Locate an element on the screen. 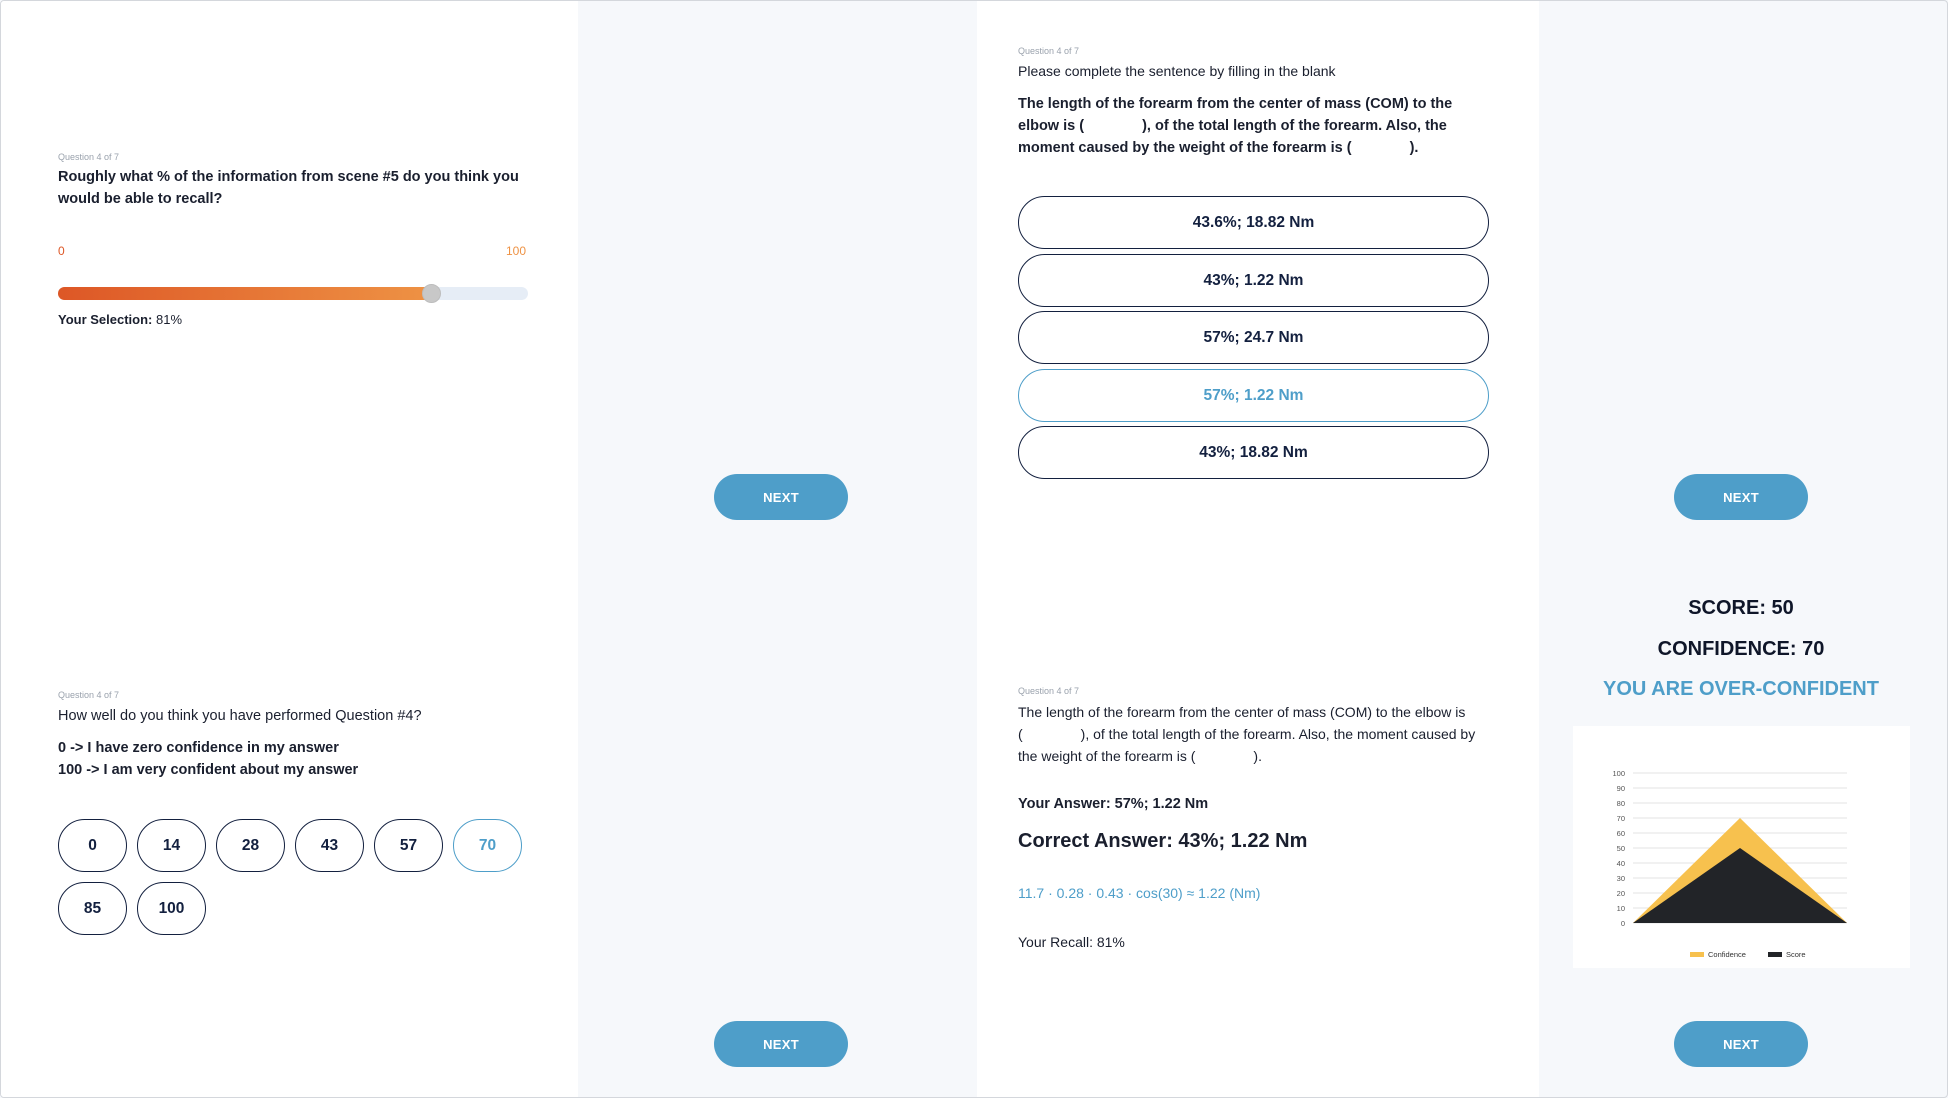  y-tick-label: 70 is located at coordinates (1621, 818).